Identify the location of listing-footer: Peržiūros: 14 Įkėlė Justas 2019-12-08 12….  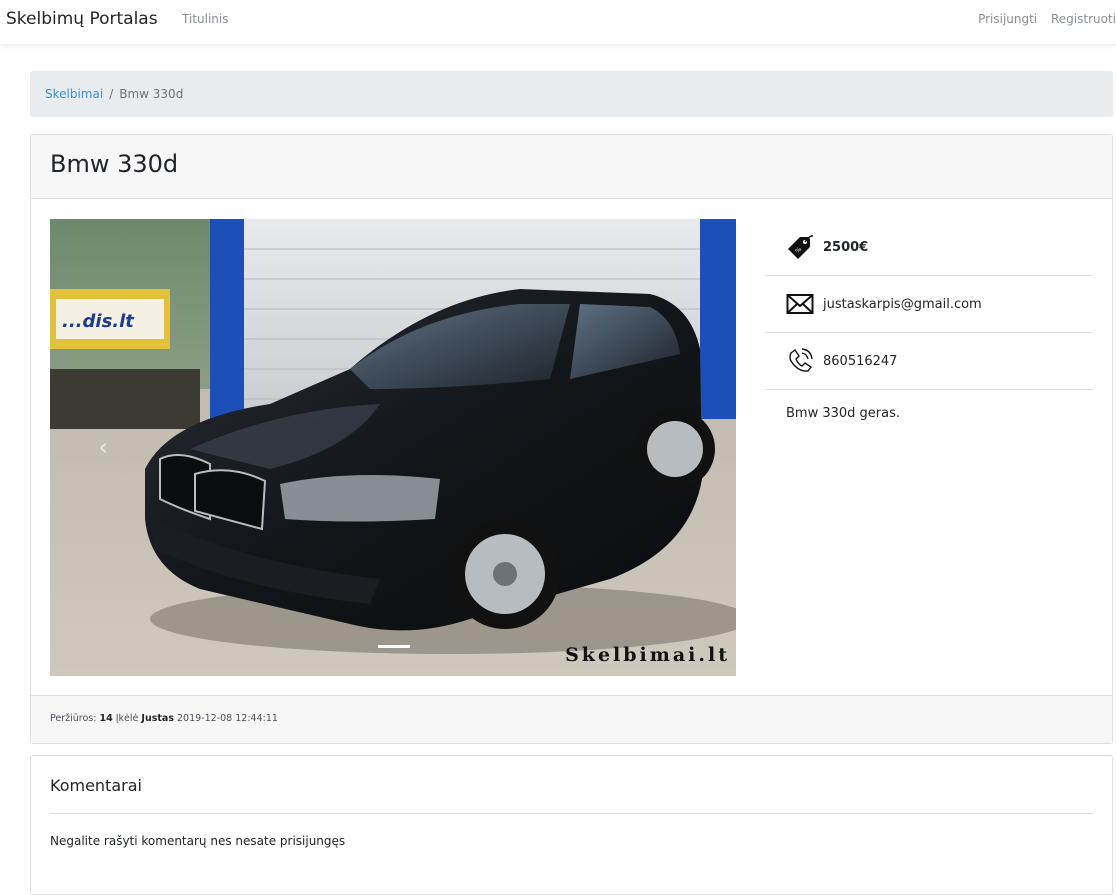
(571, 719).